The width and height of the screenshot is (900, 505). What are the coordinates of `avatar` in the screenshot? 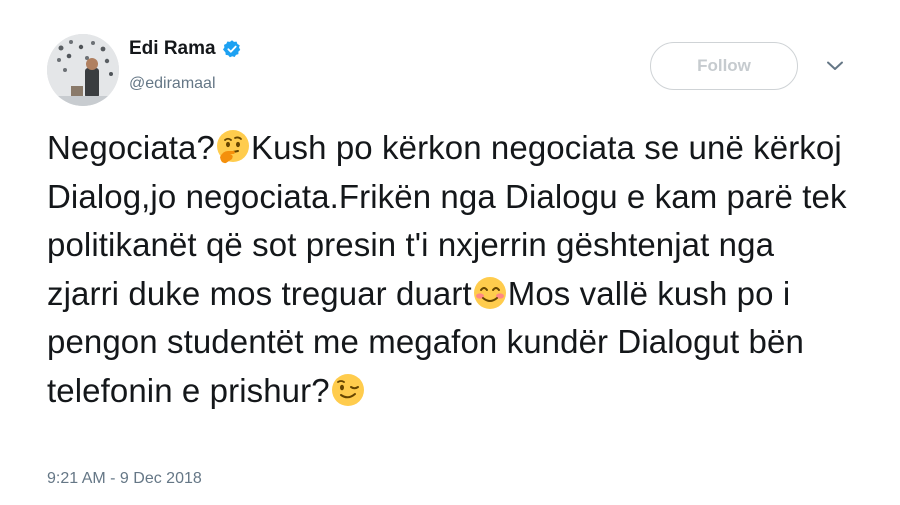 It's located at (83, 70).